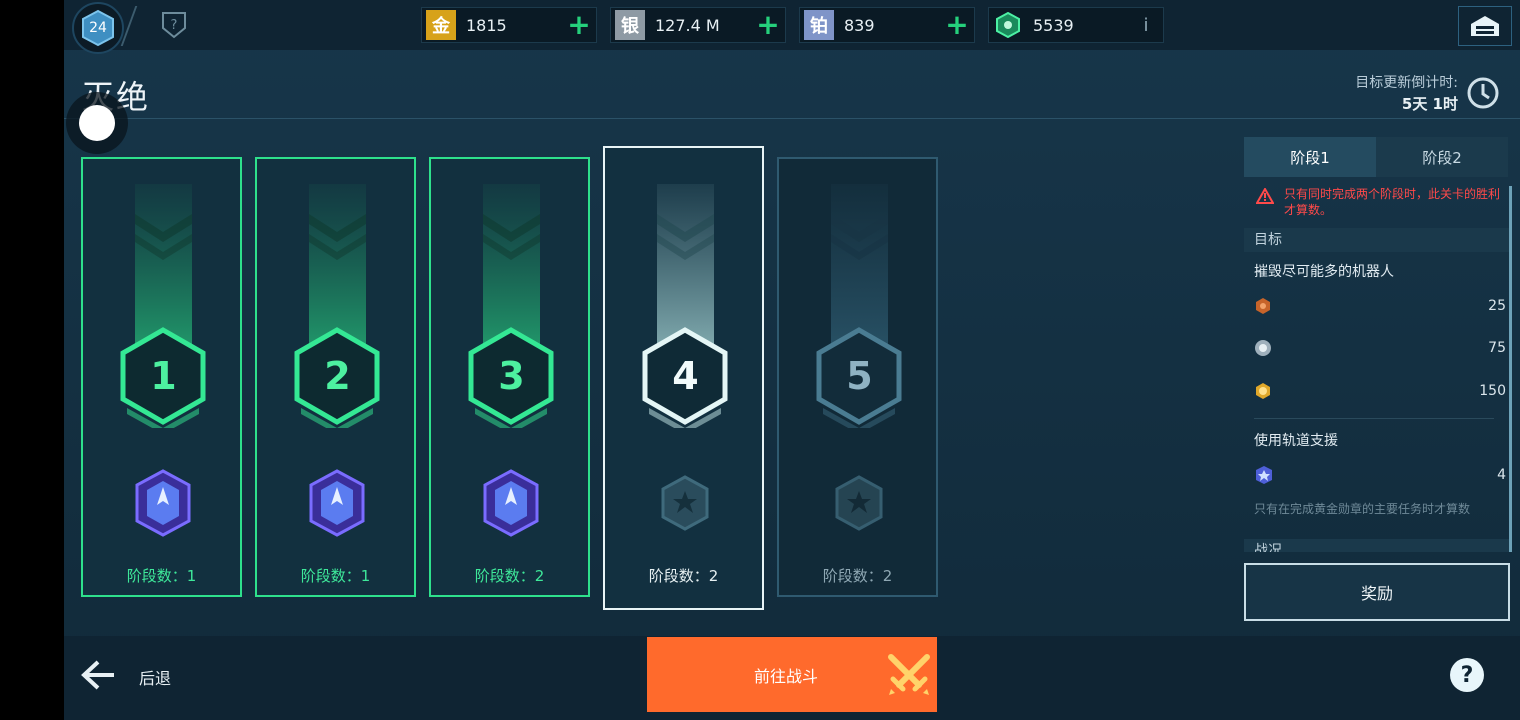 Image resolution: width=1520 pixels, height=720 pixels. I want to click on back-button: 后退, so click(155, 677).